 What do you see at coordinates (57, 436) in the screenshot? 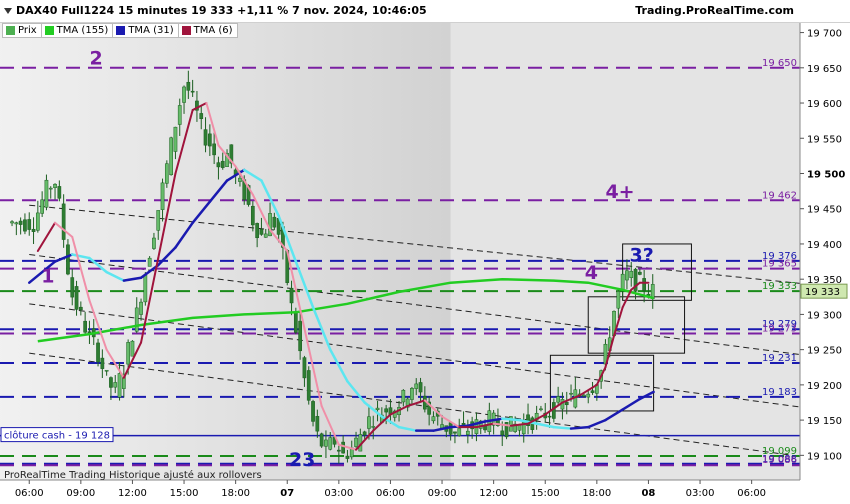
I see `close-cash-label: clôture cash - 19 128` at bounding box center [57, 436].